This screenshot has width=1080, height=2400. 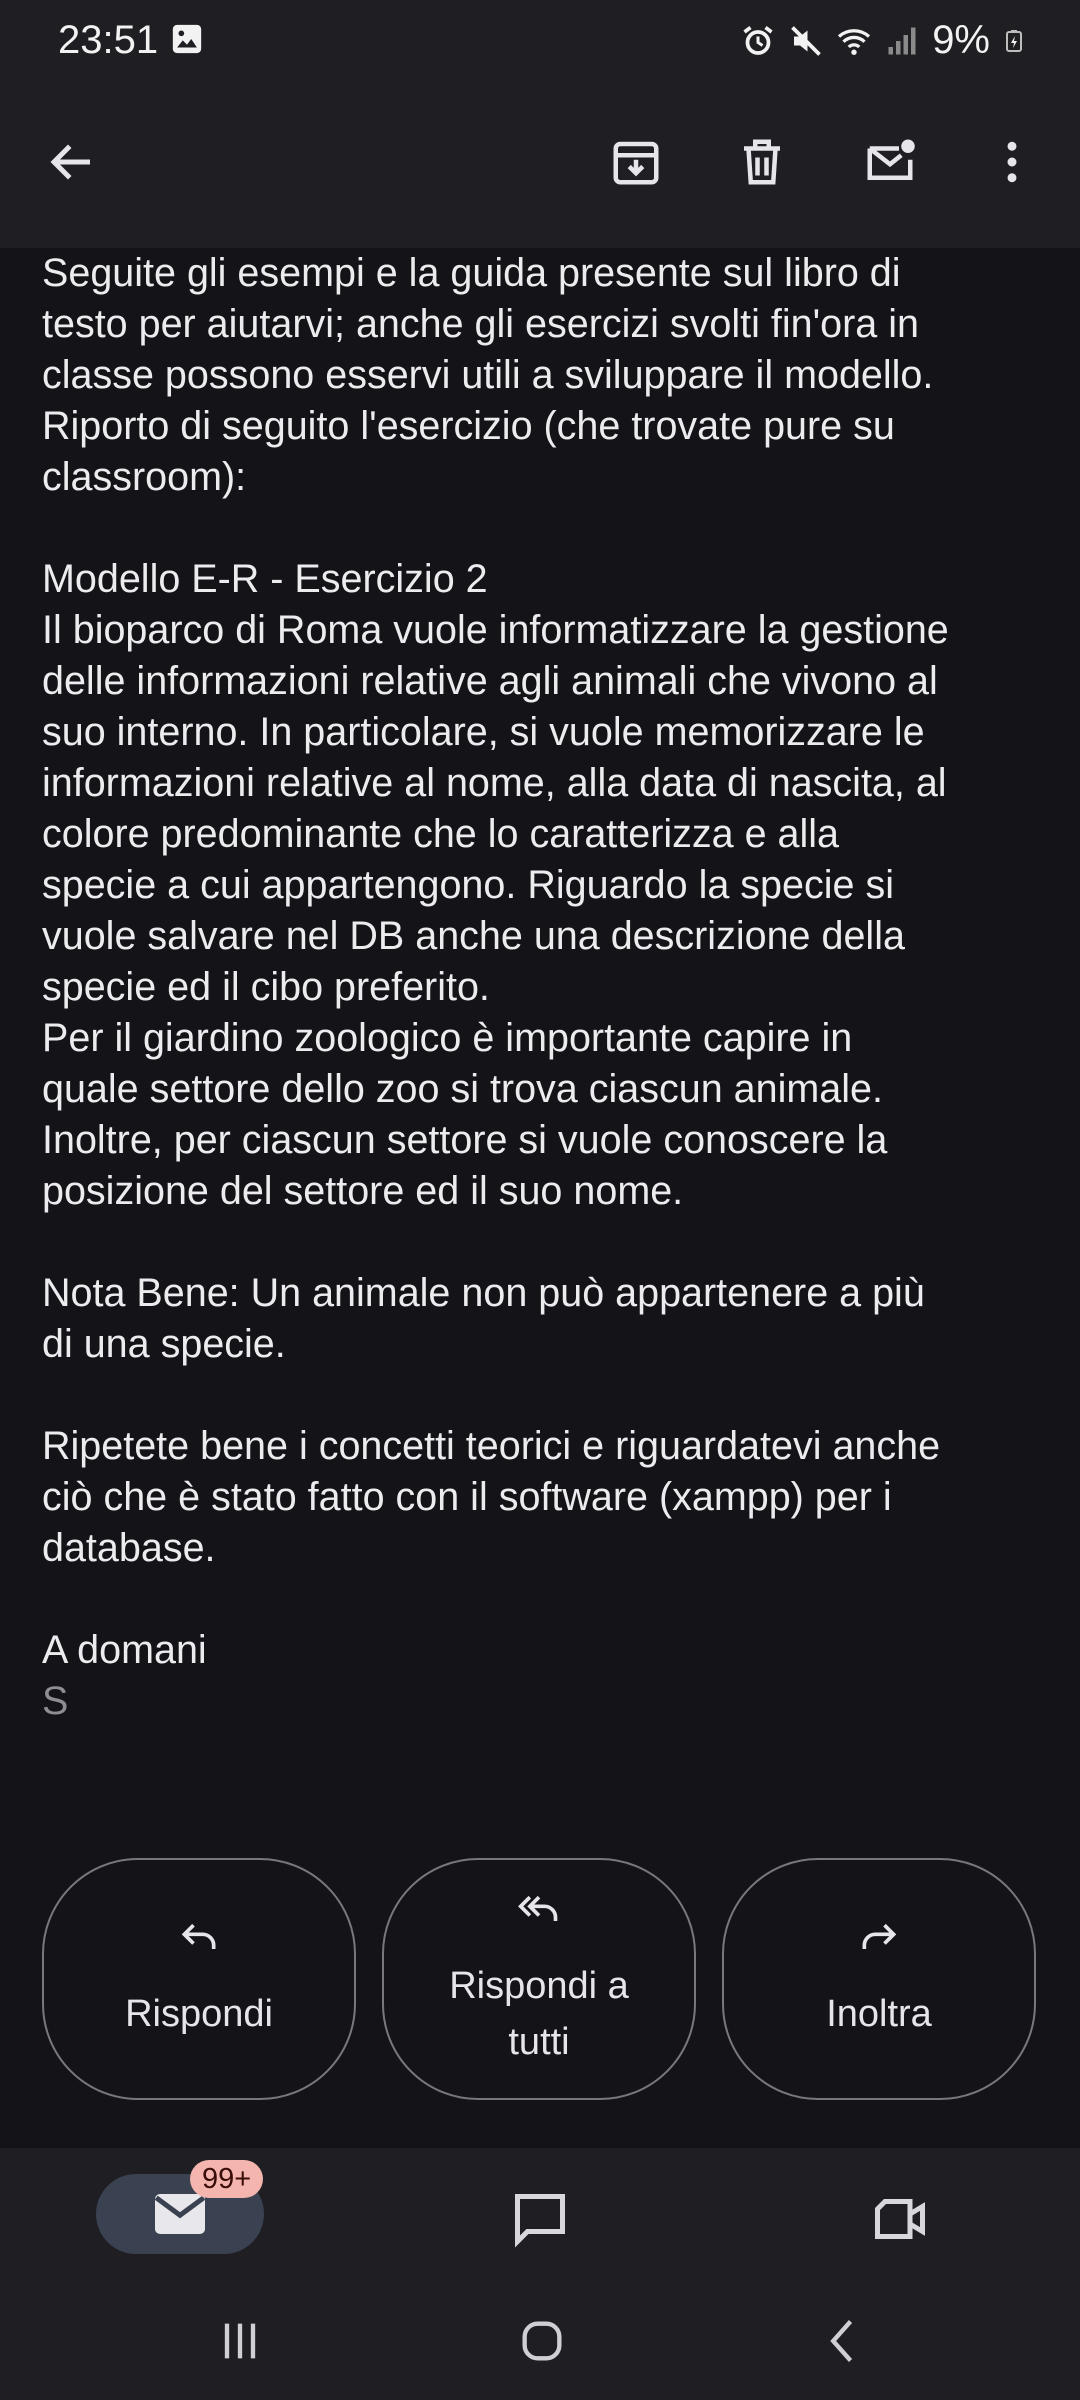 What do you see at coordinates (854, 41) in the screenshot?
I see `wifi-icon` at bounding box center [854, 41].